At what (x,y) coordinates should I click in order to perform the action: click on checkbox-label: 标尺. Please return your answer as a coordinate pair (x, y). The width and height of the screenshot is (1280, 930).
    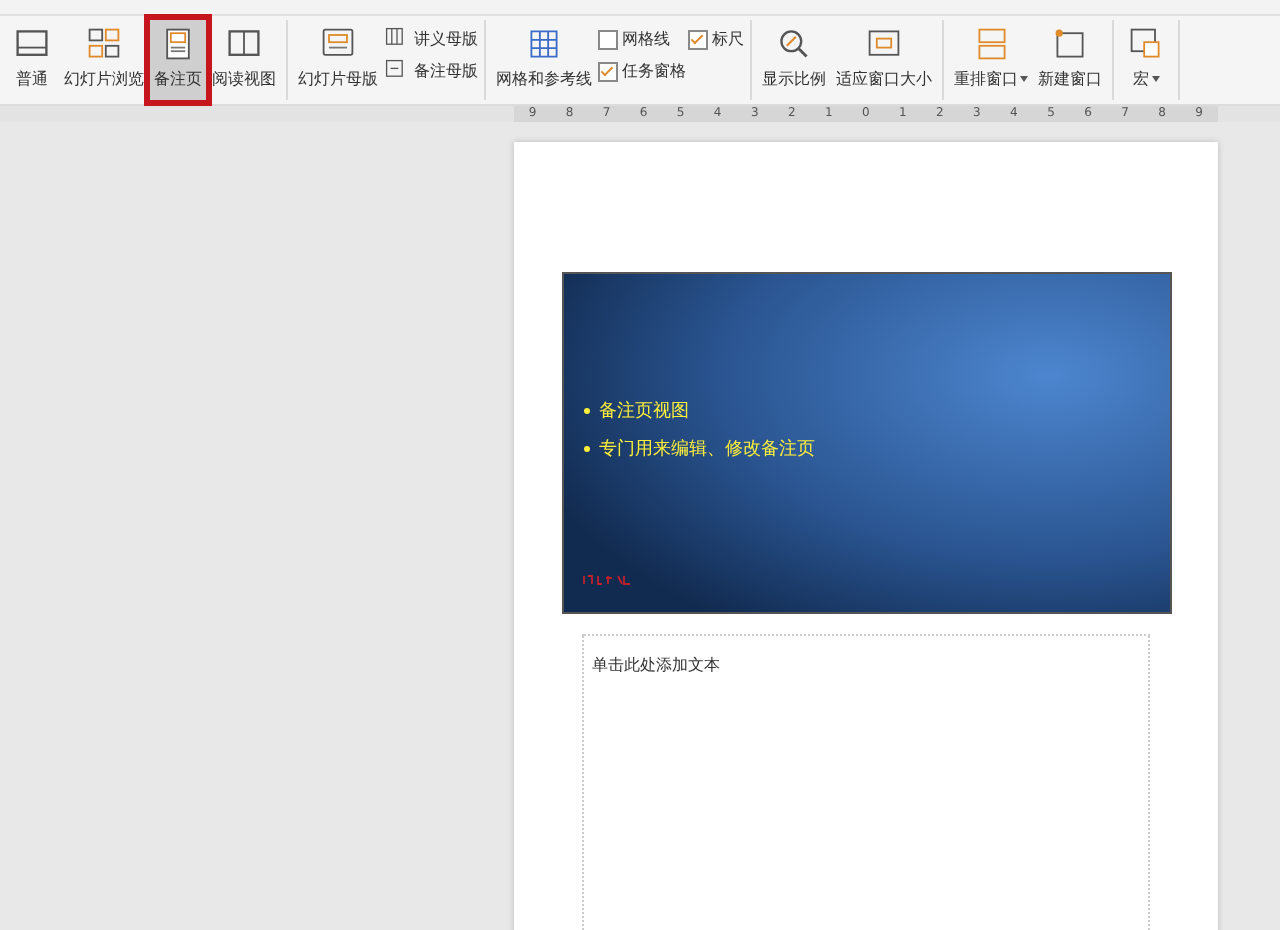
    Looking at the image, I should click on (728, 39).